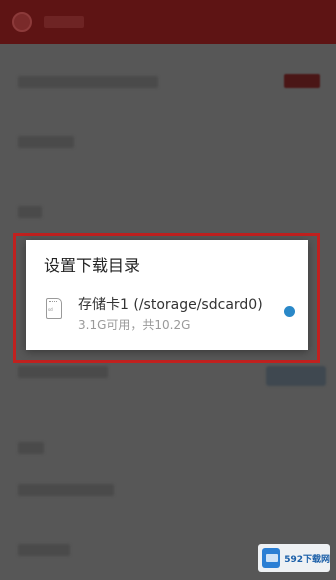 This screenshot has height=580, width=336. What do you see at coordinates (92, 265) in the screenshot?
I see `dialog-title: 设置下载目录` at bounding box center [92, 265].